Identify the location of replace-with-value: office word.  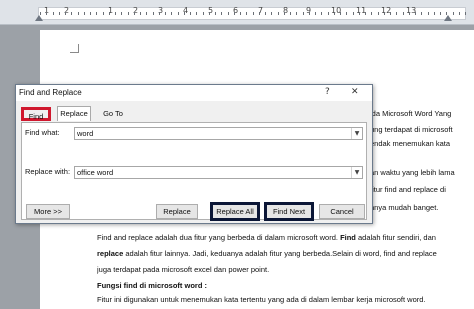
(95, 172).